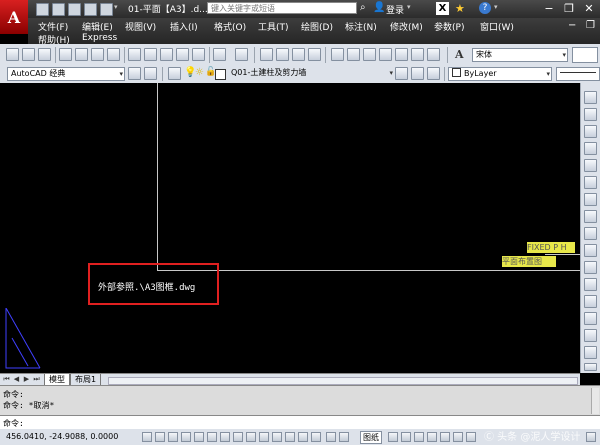  I want to click on doc-restore-button: ❐, so click(590, 25).